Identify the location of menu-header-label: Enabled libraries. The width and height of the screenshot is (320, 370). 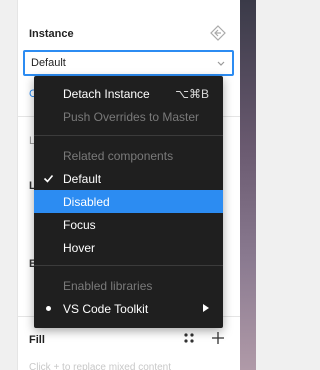
(108, 286).